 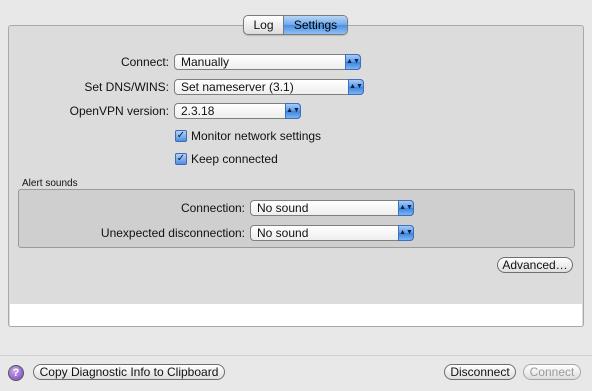 I want to click on openvpn-row: OpenVPN version: 2.3.18 ▲▼, so click(x=155, y=111).